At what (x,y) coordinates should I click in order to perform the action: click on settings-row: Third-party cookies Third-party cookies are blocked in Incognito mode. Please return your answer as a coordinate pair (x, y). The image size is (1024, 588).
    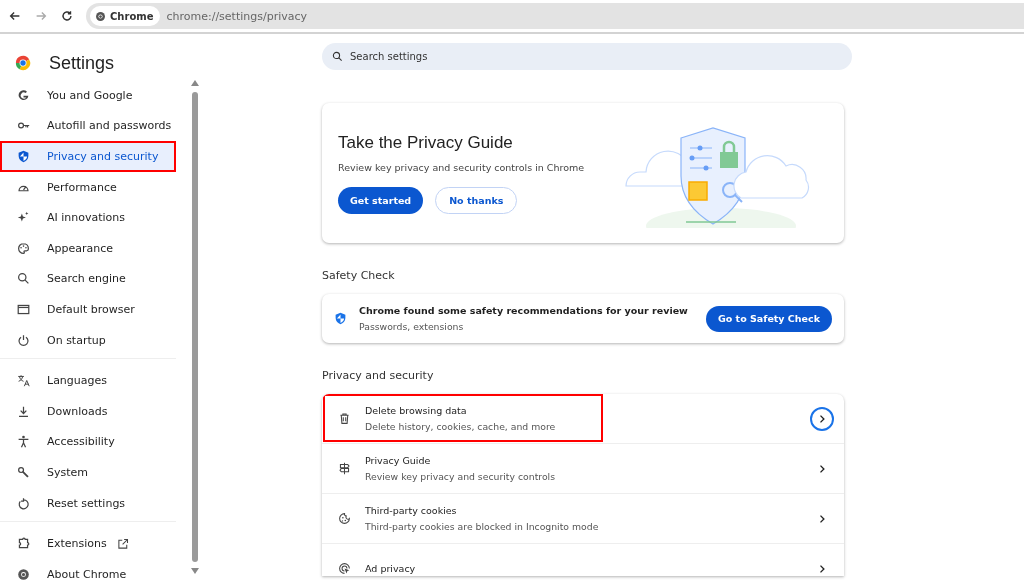
    Looking at the image, I should click on (583, 519).